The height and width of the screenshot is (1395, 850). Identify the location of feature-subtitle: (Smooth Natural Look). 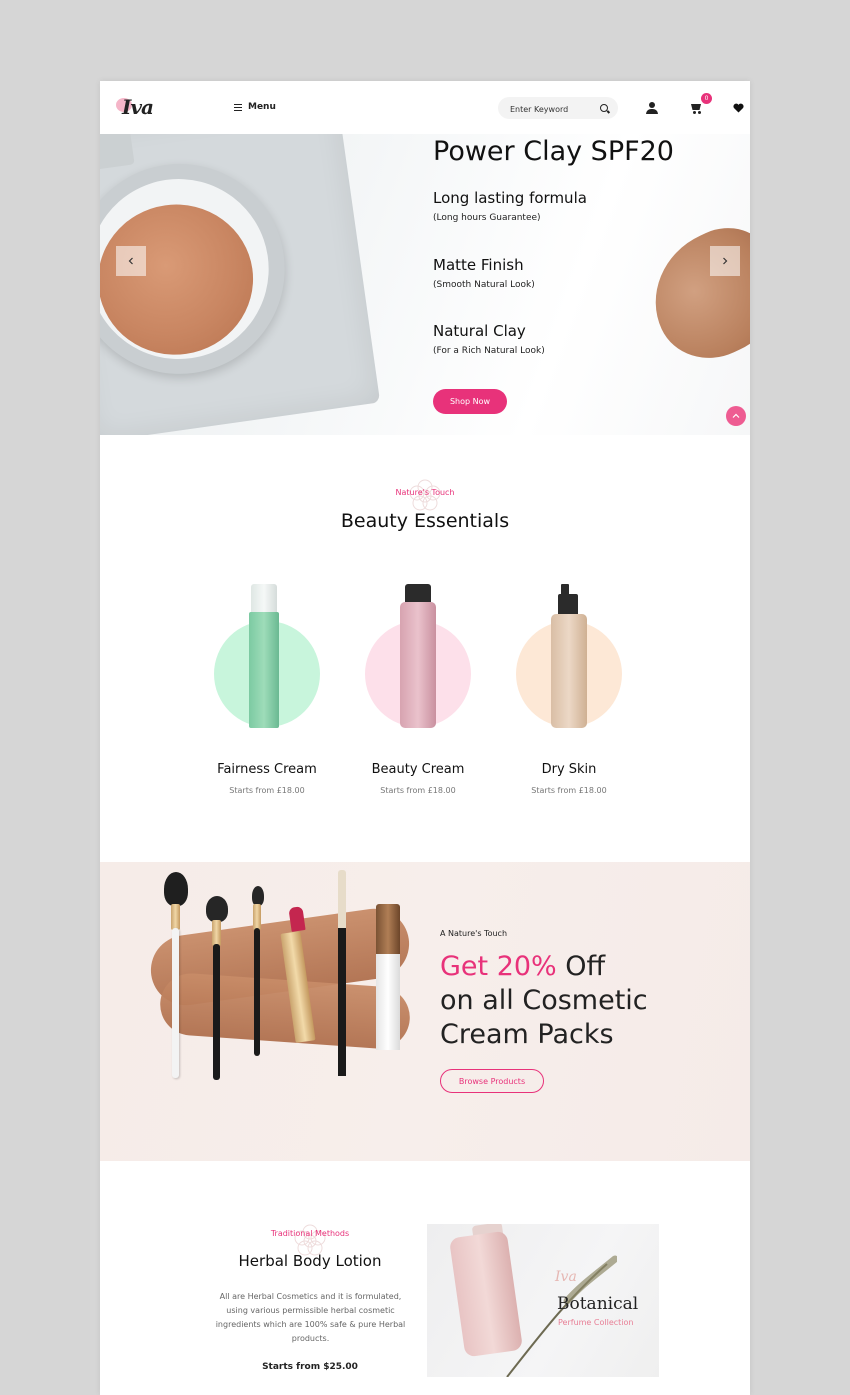
(484, 285).